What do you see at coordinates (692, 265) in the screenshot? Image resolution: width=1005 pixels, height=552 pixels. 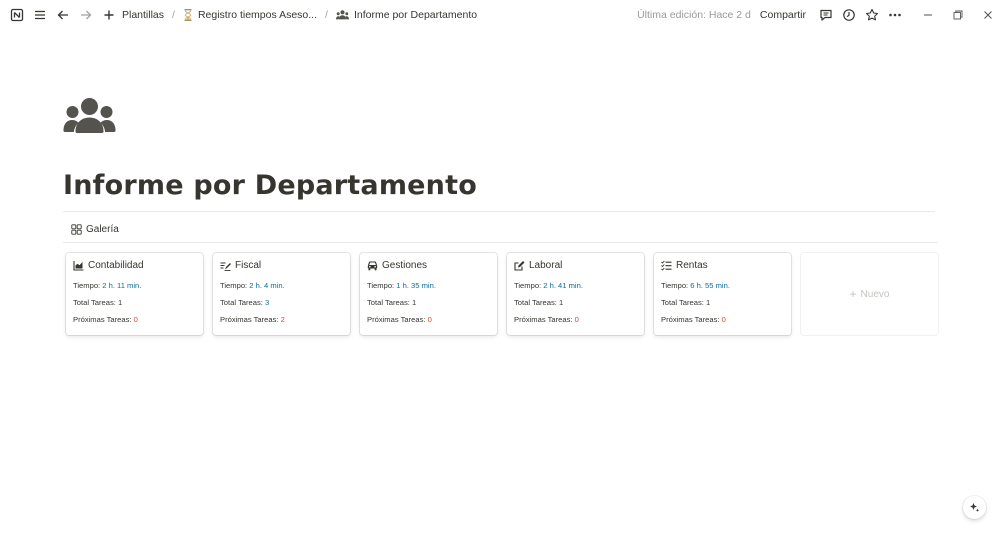 I see `card-title: Rentas` at bounding box center [692, 265].